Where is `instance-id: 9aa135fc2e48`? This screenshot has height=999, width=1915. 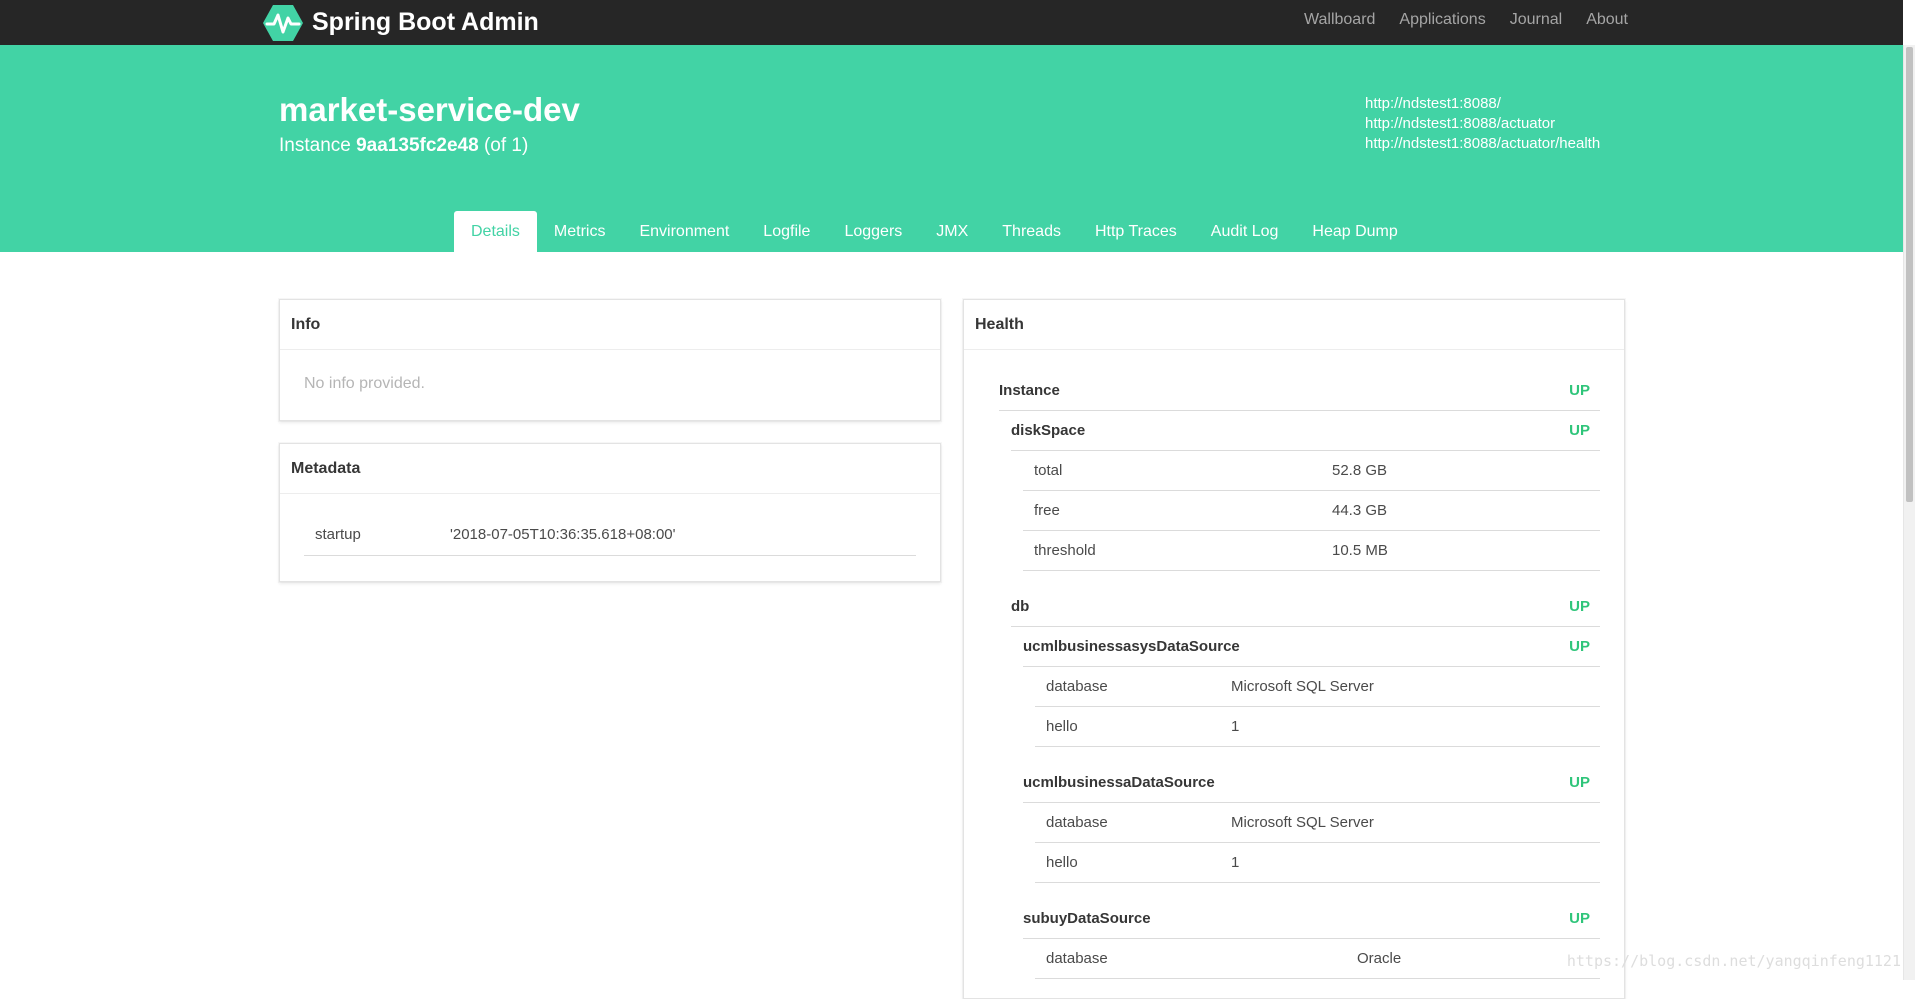 instance-id: 9aa135fc2e48 is located at coordinates (417, 145).